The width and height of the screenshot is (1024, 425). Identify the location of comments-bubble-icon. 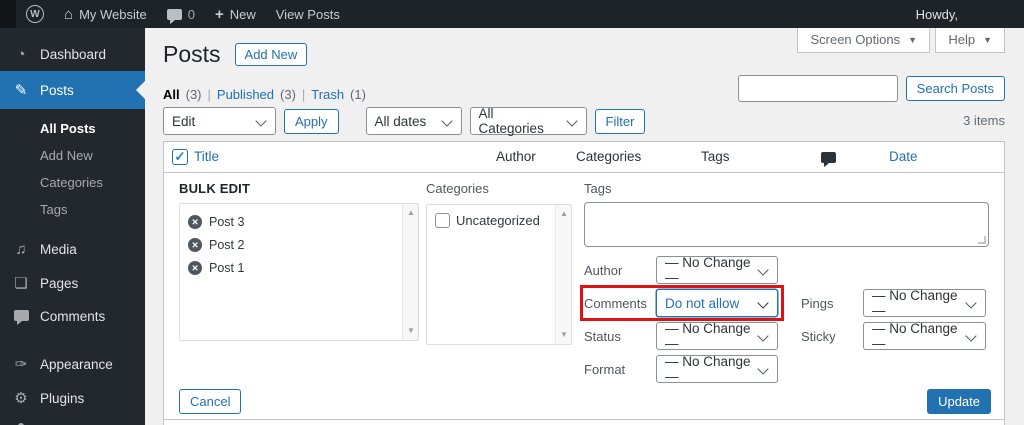
(174, 16).